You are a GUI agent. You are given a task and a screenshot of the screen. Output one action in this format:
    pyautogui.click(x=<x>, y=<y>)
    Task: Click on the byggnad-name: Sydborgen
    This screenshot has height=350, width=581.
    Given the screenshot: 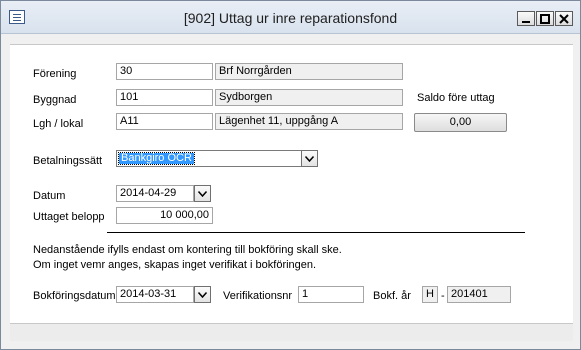 What is the action you would take?
    pyautogui.click(x=309, y=97)
    